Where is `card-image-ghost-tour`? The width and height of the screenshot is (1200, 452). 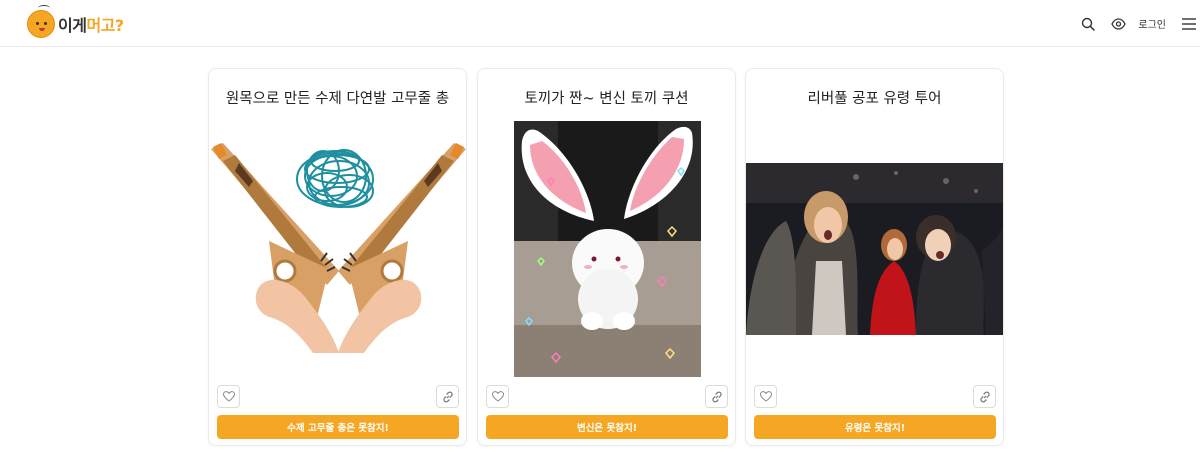 card-image-ghost-tour is located at coordinates (874, 251).